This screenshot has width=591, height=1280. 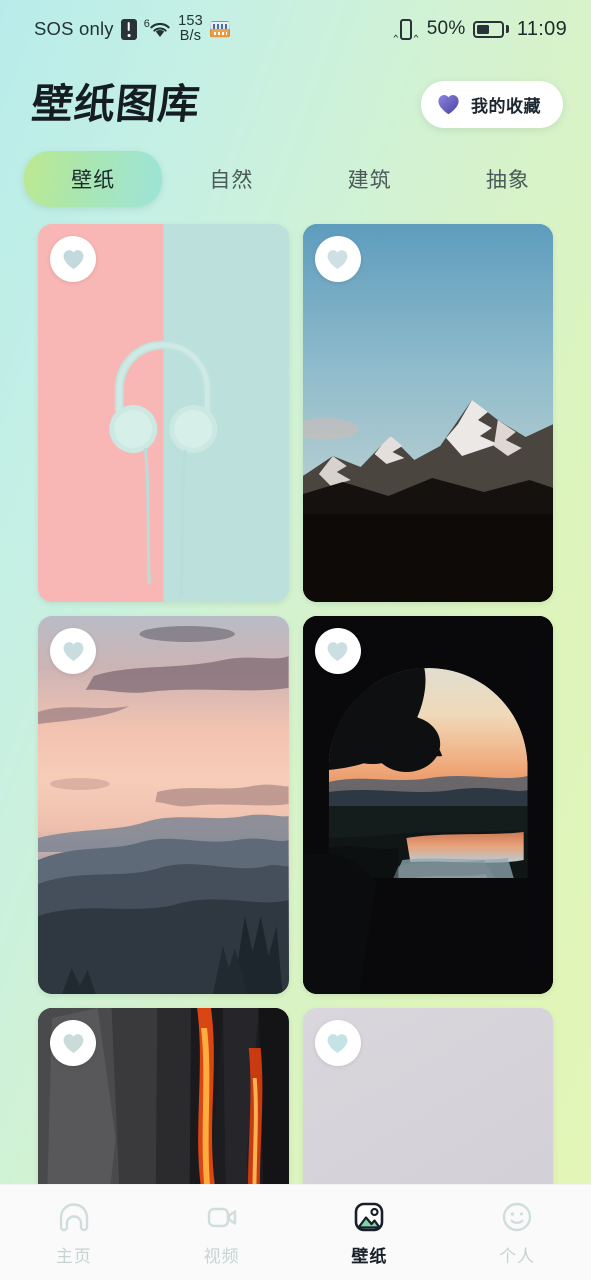 I want to click on page-header: 壁纸图库 我的收藏, so click(x=295, y=95).